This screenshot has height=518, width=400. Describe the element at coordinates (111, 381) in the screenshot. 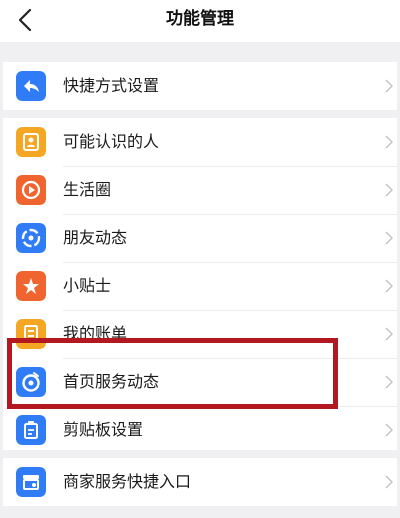

I see `list-item-label: 首页服务动态` at that location.